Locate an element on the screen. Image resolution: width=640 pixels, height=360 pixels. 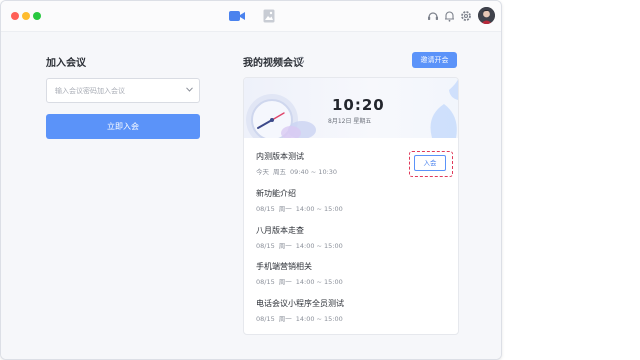
invite-meeting-button: 邀请开会 is located at coordinates (434, 60).